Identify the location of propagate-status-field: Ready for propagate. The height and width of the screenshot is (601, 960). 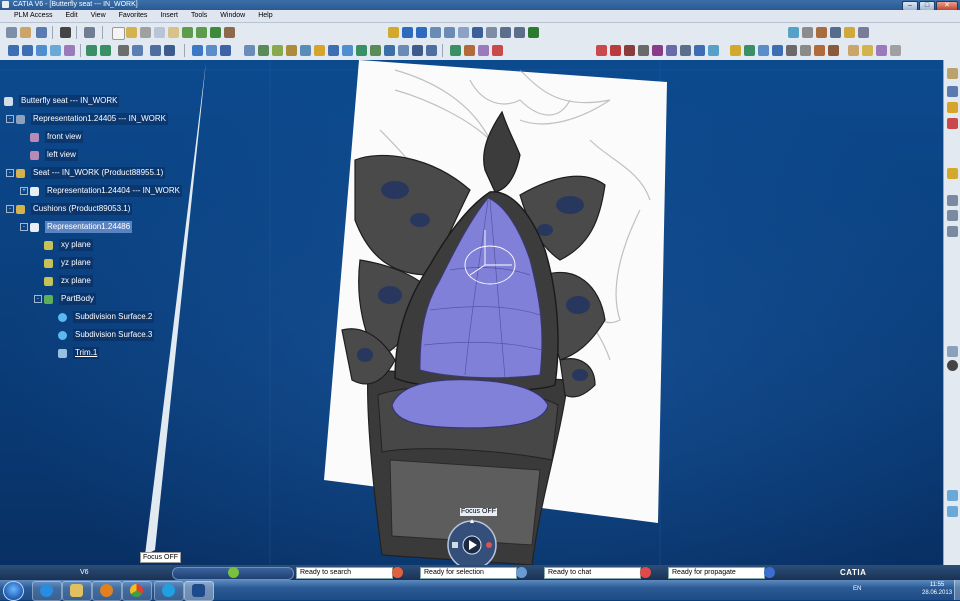
(716, 573).